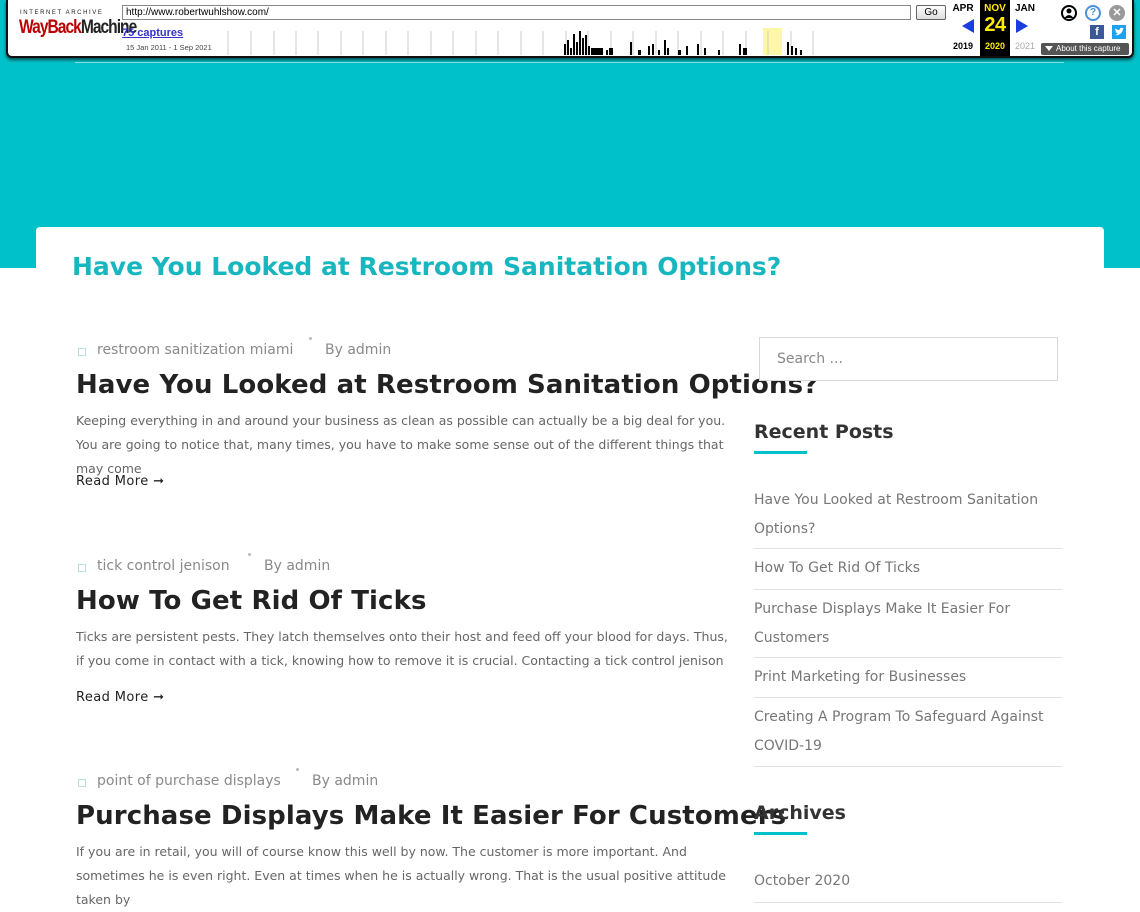 The width and height of the screenshot is (1140, 912). Describe the element at coordinates (908, 881) in the screenshot. I see `archive-link: October 2020` at that location.